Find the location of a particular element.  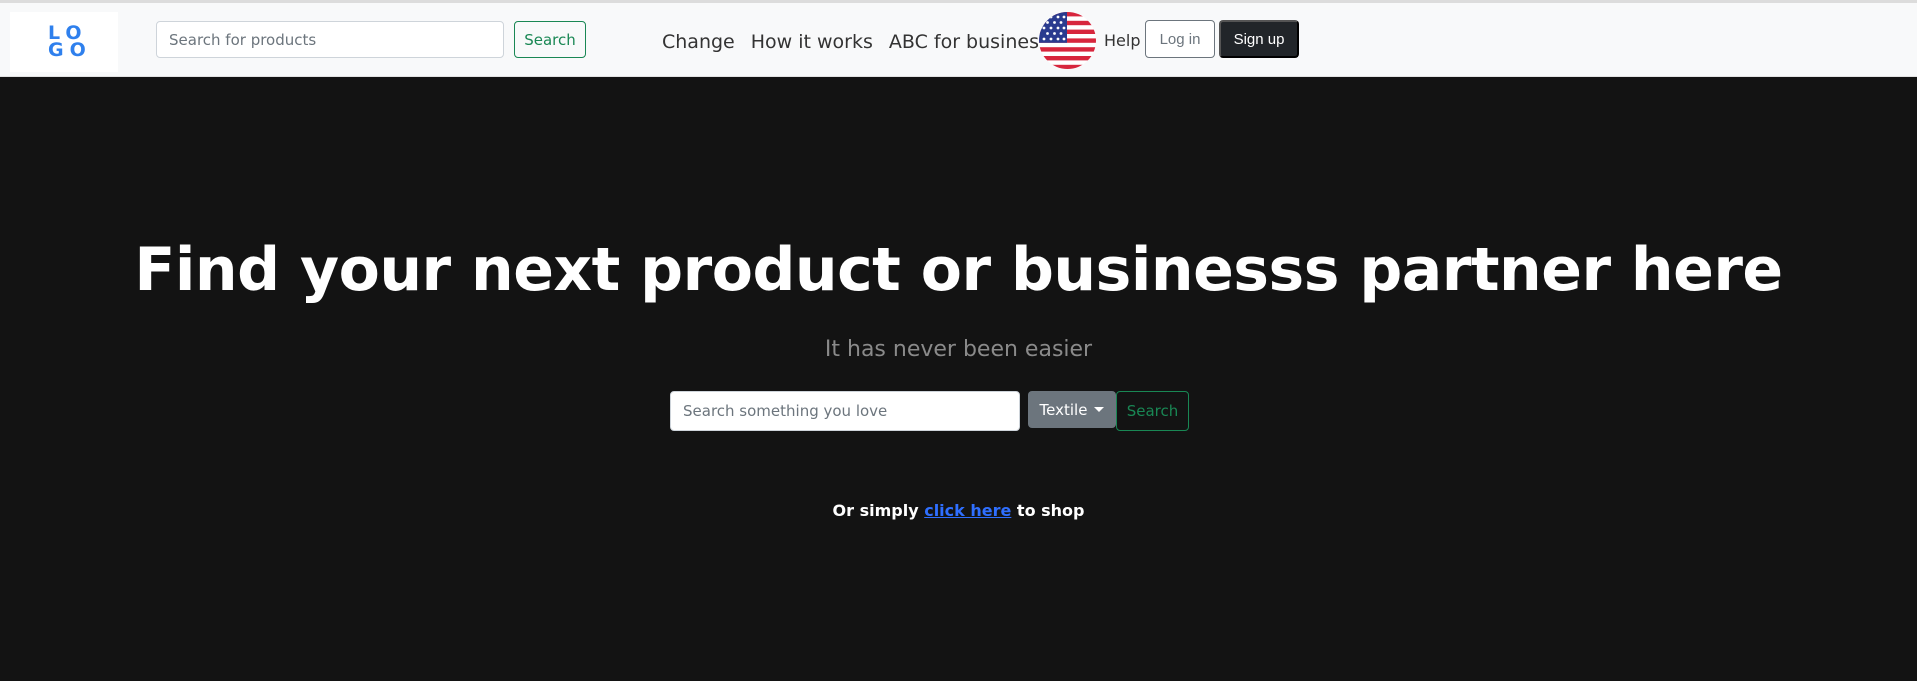

caret-down-icon is located at coordinates (1099, 409).